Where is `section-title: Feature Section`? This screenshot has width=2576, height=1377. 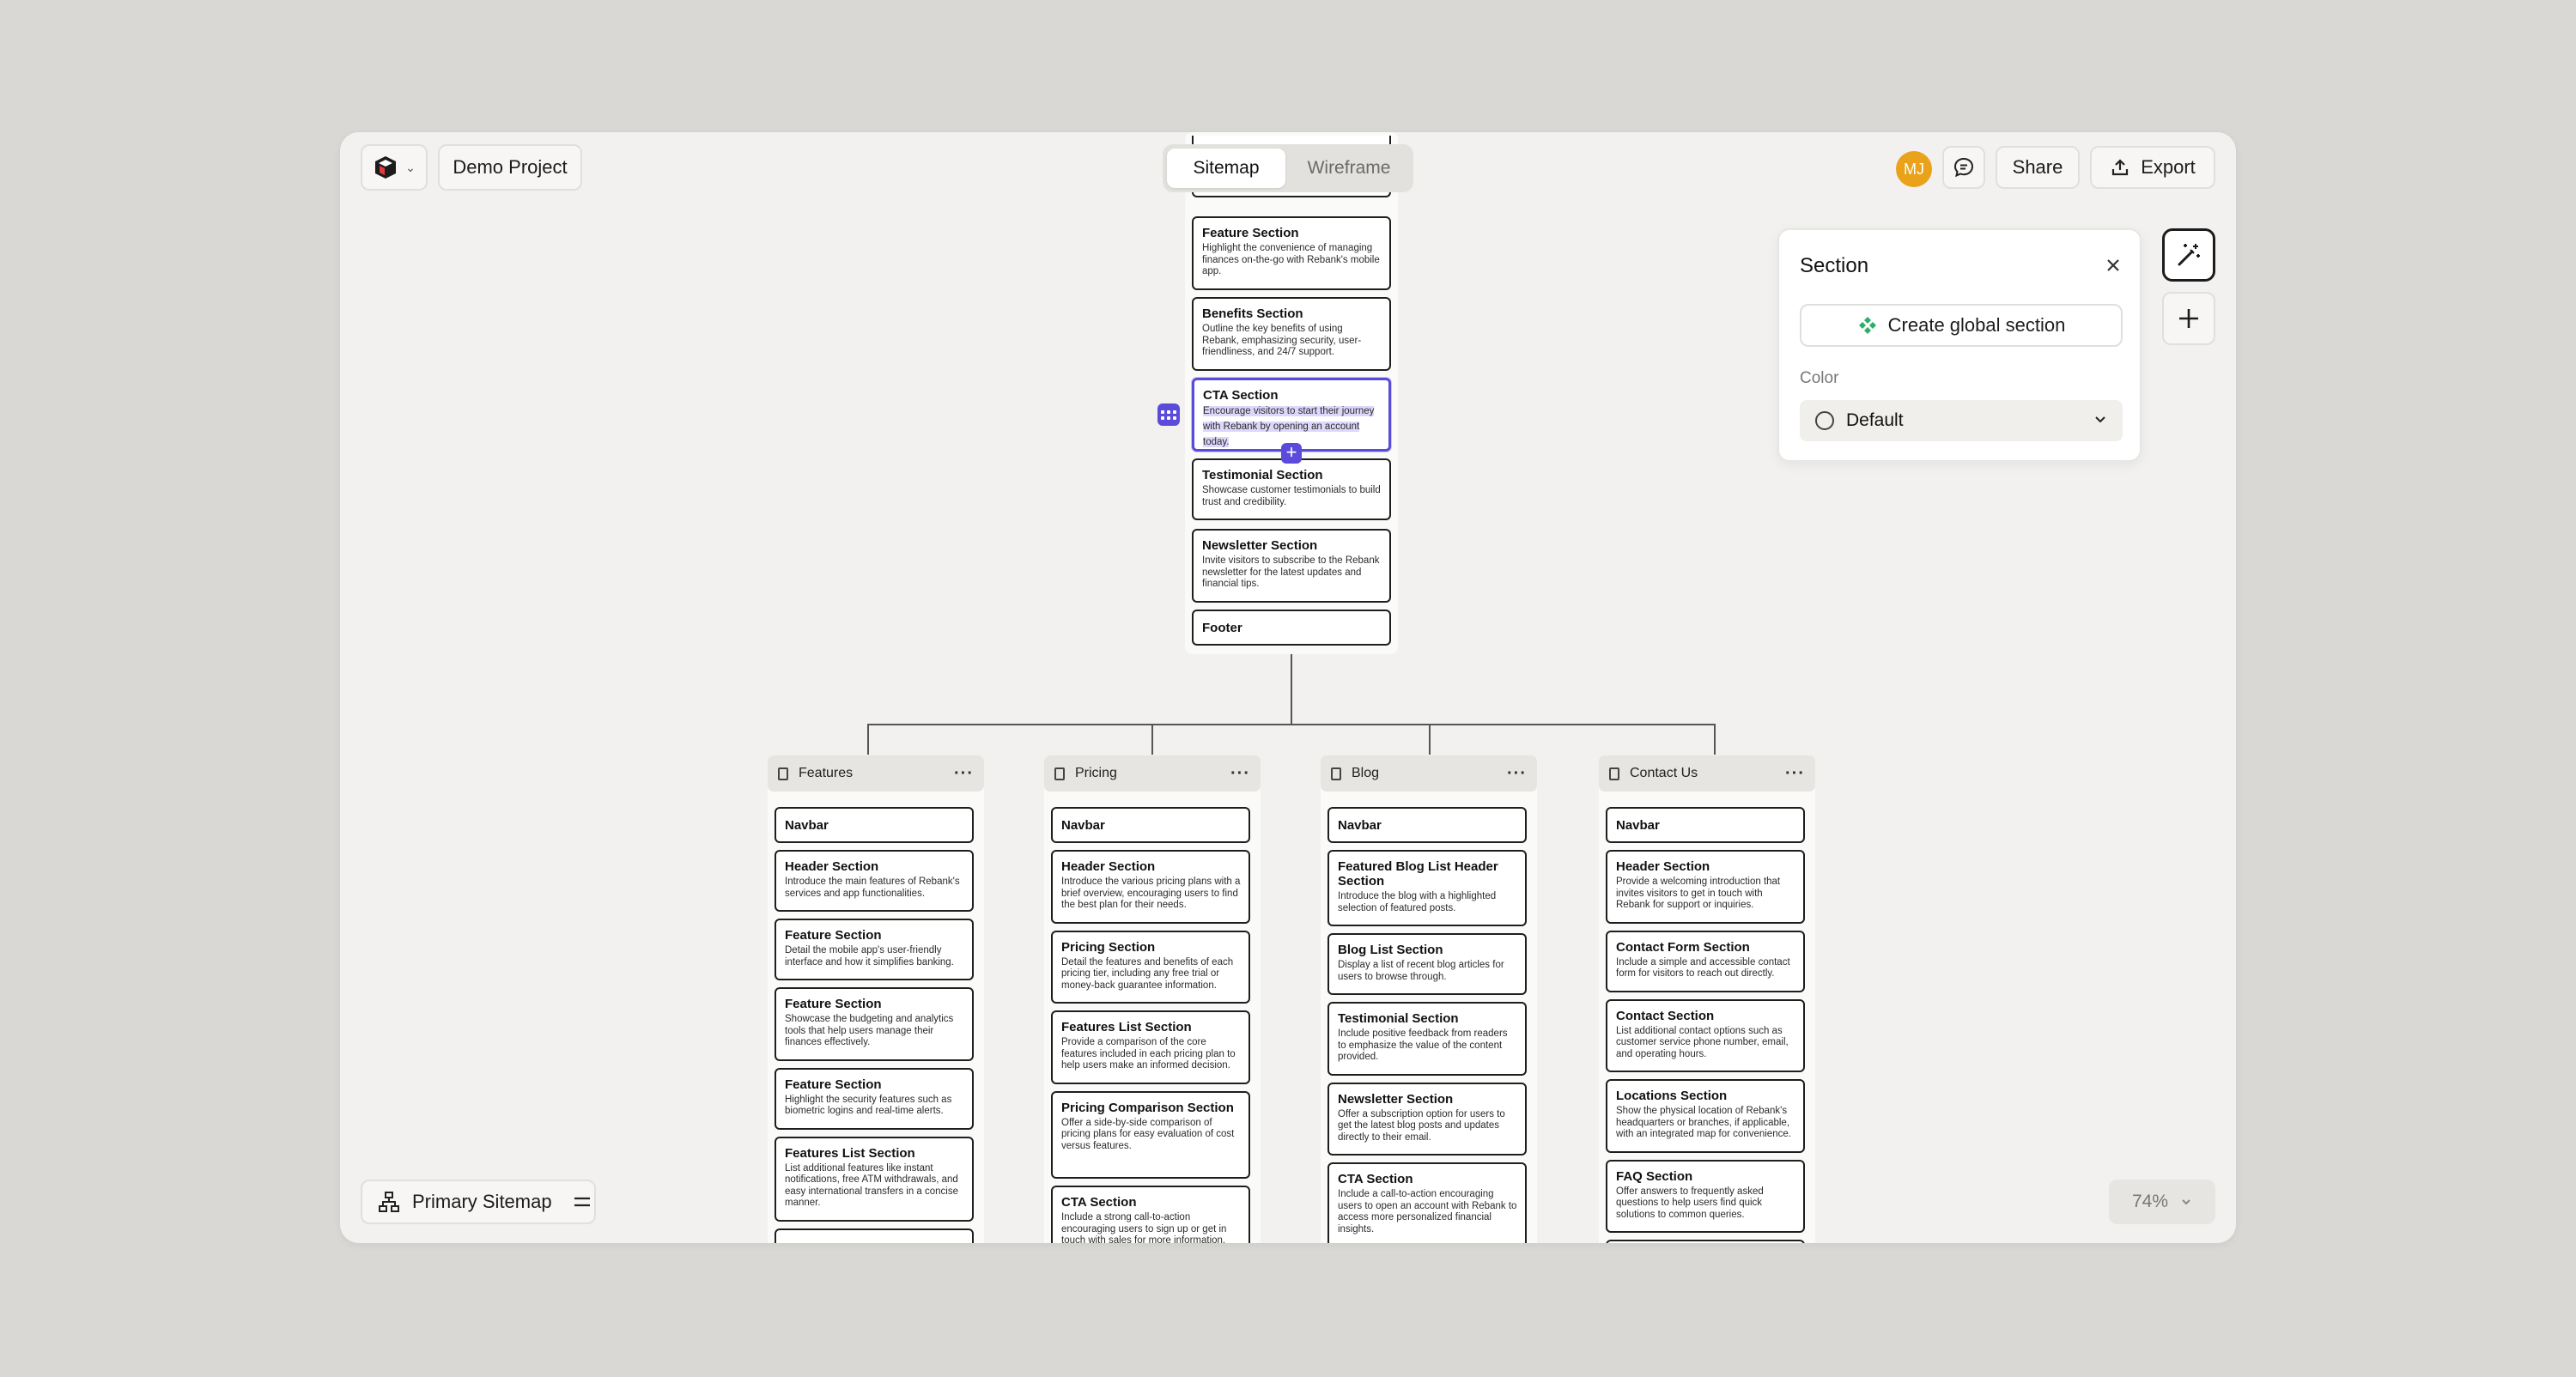 section-title: Feature Section is located at coordinates (834, 1084).